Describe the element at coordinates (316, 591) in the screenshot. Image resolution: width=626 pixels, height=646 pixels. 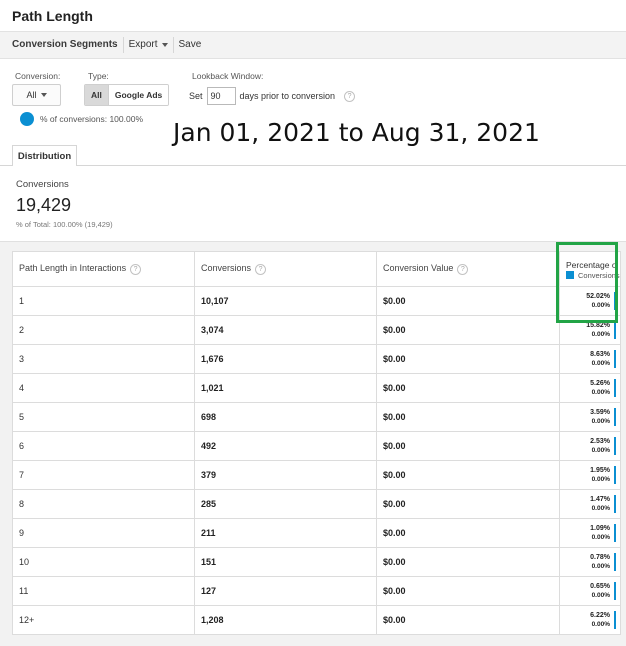
I see `table-row: 11 127 $0.00 0.65% 0.00%` at that location.